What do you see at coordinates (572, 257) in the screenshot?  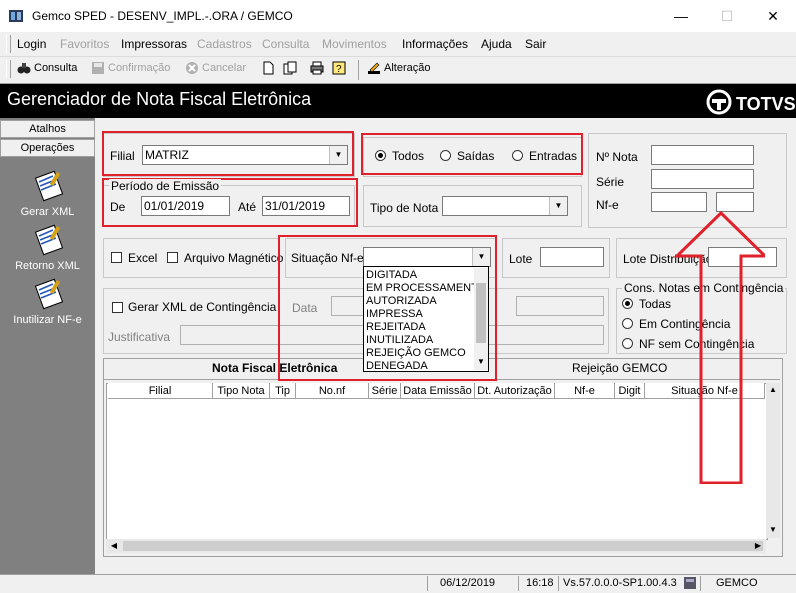 I see `lote-input` at bounding box center [572, 257].